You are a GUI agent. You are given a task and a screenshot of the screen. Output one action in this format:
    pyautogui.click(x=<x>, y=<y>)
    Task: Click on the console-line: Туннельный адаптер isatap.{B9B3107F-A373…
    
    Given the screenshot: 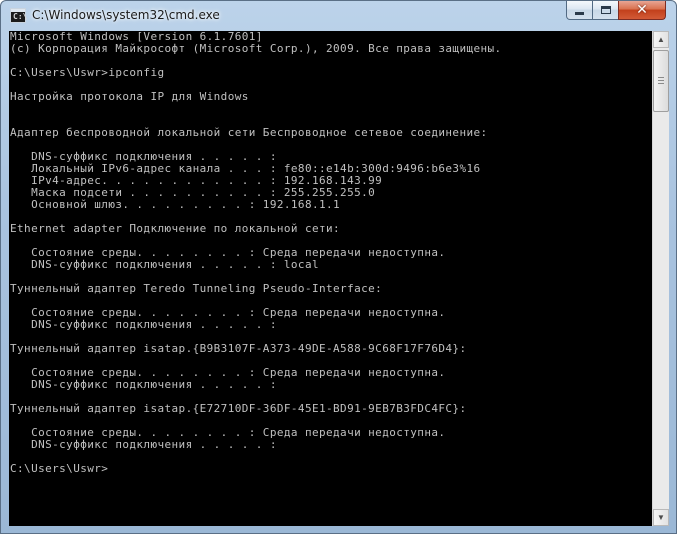 What is the action you would take?
    pyautogui.click(x=238, y=348)
    